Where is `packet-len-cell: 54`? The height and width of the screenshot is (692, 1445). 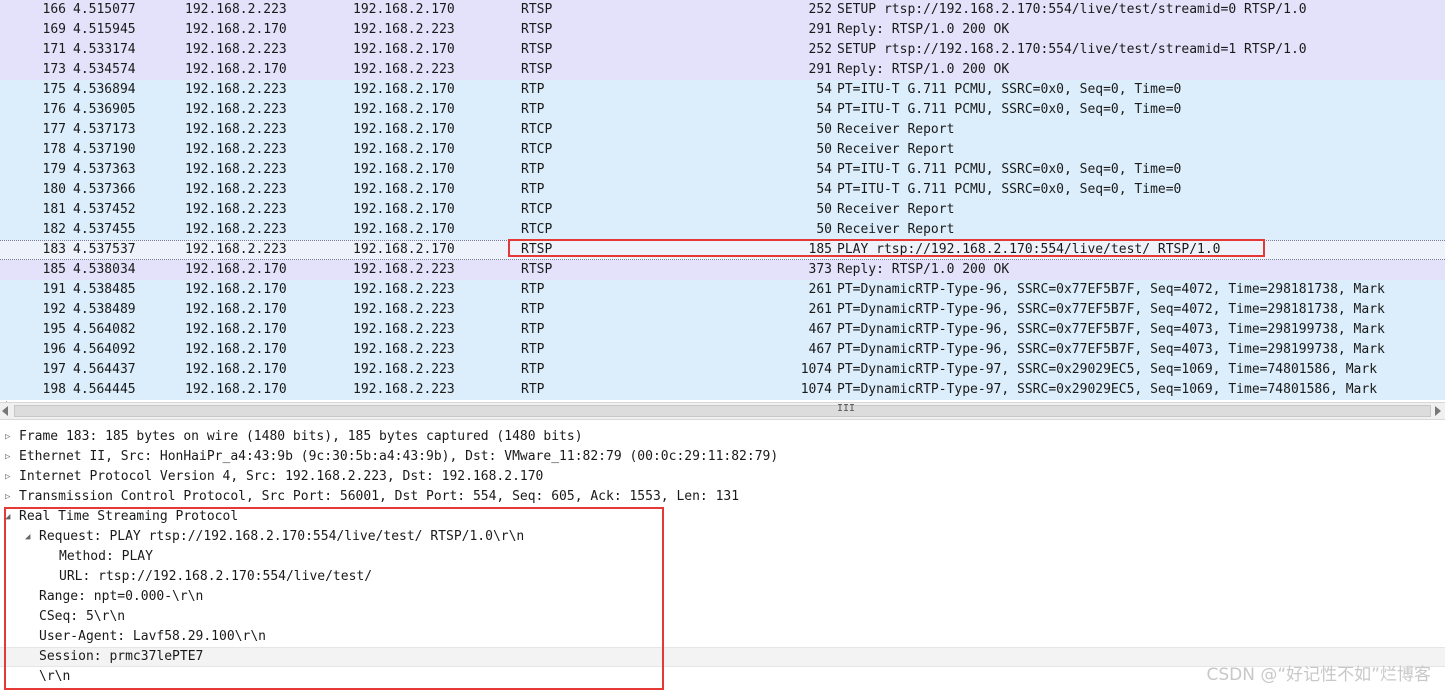
packet-len-cell: 54 is located at coordinates (824, 89).